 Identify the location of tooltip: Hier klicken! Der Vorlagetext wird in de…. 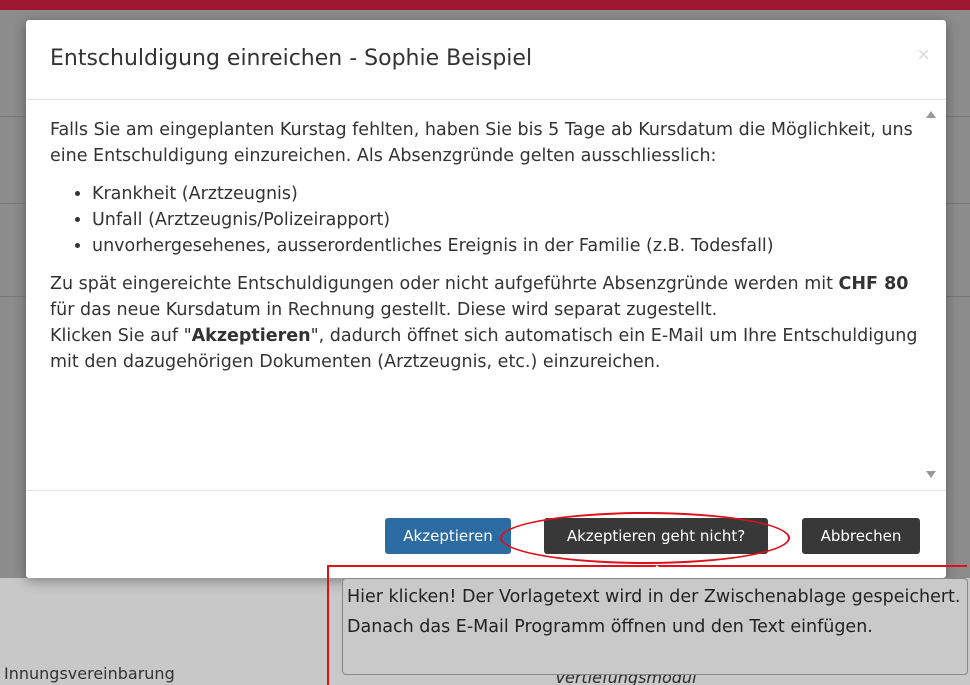
(655, 626).